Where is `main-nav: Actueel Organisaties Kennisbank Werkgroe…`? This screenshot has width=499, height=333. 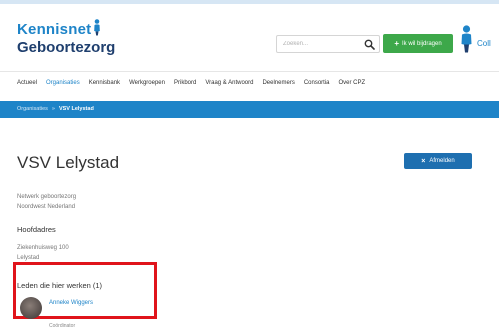 main-nav: Actueel Organisaties Kennisbank Werkgroe… is located at coordinates (191, 83).